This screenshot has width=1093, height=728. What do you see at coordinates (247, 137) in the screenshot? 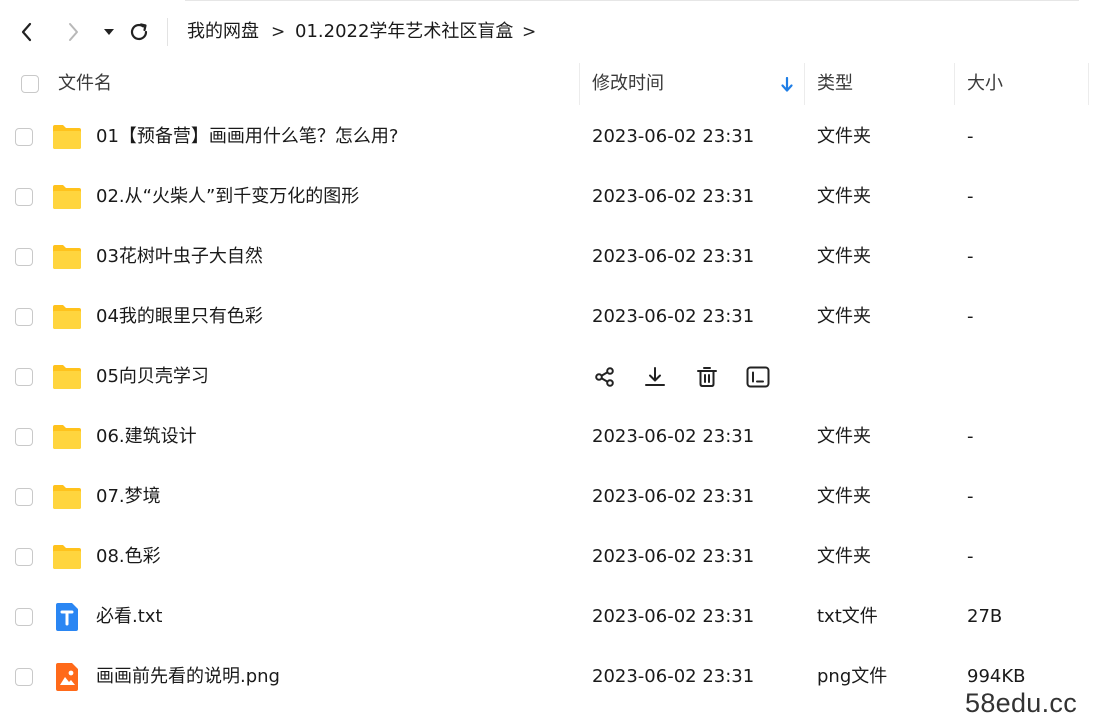
I see `file-name: 01【预备营】画画用什么笔？怎么用?` at bounding box center [247, 137].